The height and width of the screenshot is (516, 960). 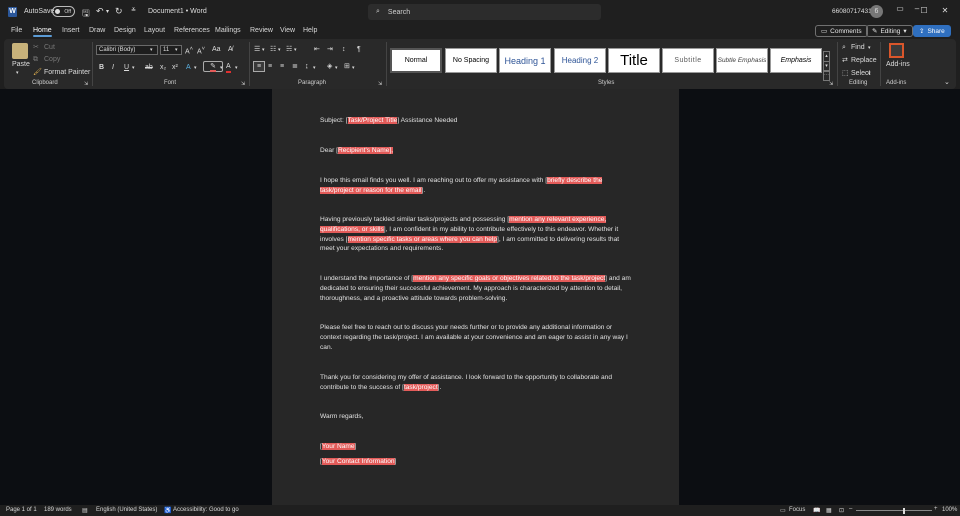 I want to click on multilevel-list-icon: ☵, so click(x=289, y=49).